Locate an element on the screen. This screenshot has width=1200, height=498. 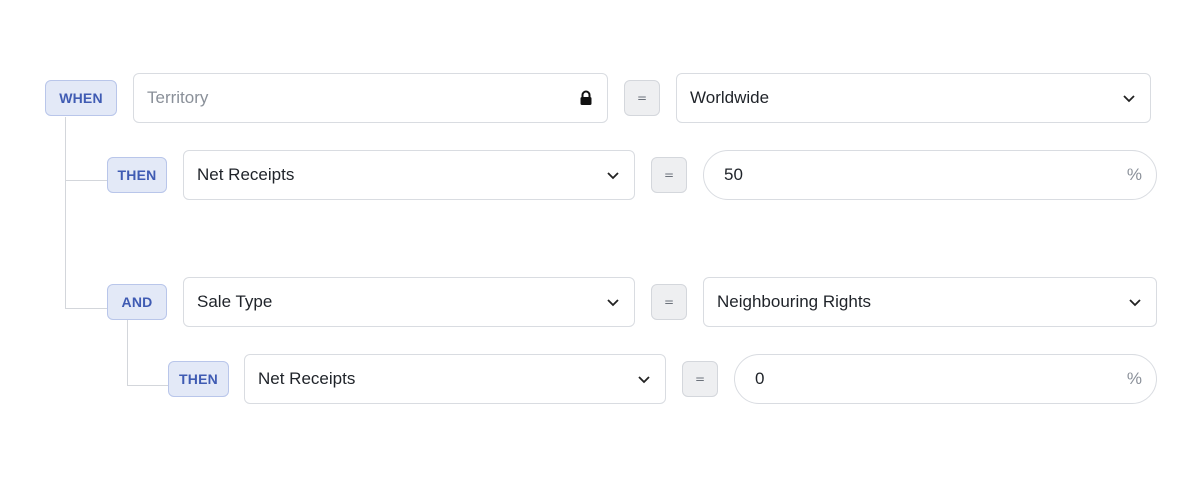
when-badge: WHEN is located at coordinates (81, 98).